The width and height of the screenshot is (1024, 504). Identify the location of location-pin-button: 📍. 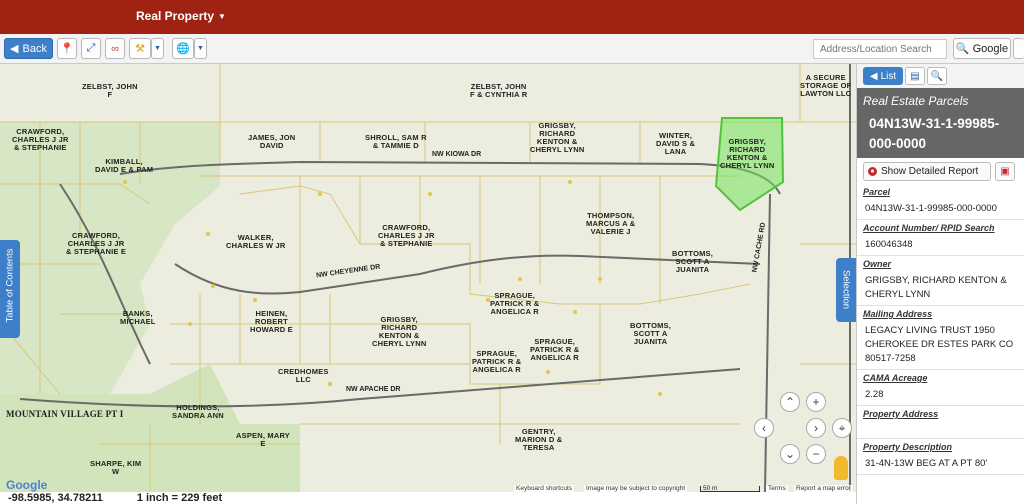
(67, 48).